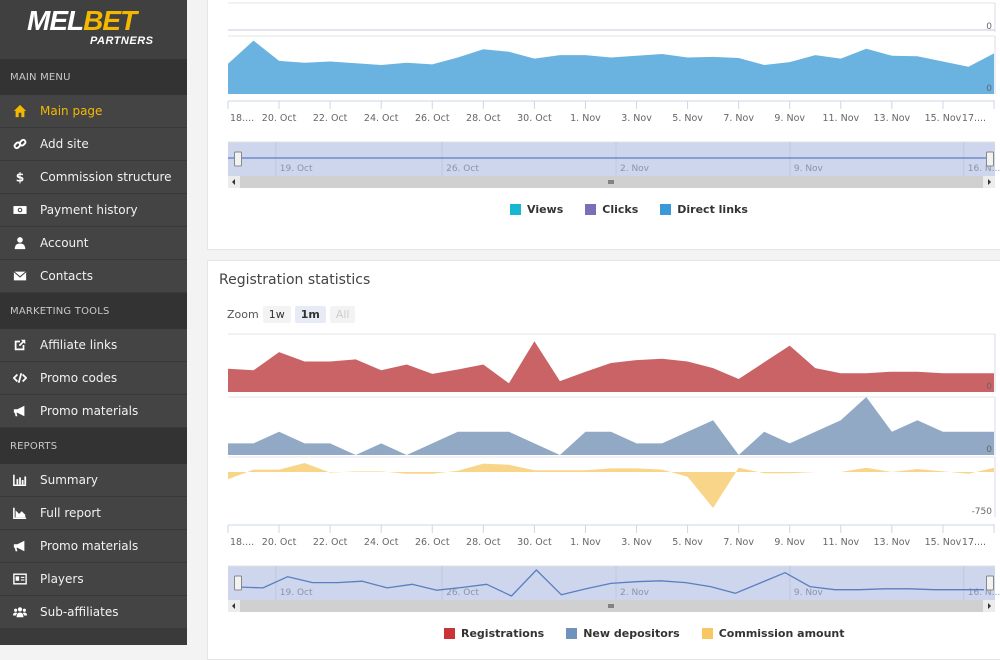 The height and width of the screenshot is (660, 1000). I want to click on legend-label: New depositors, so click(631, 633).